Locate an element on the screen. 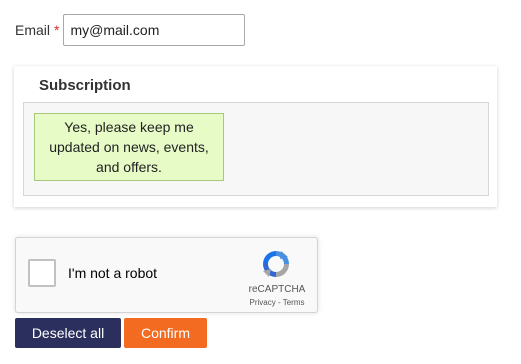  recaptcha-label: I'm not a robot is located at coordinates (113, 273).